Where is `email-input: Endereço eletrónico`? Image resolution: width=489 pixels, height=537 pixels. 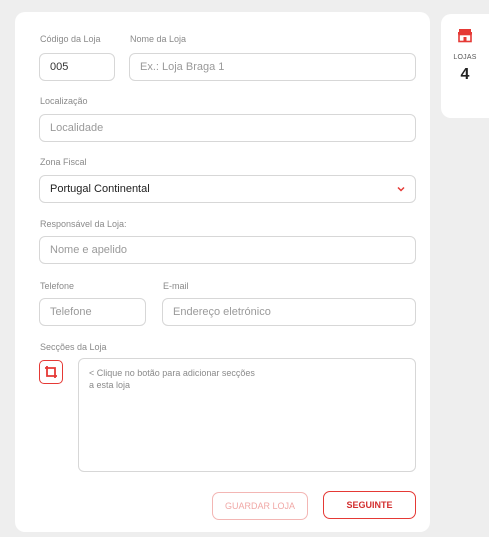
email-input: Endereço eletrónico is located at coordinates (289, 312).